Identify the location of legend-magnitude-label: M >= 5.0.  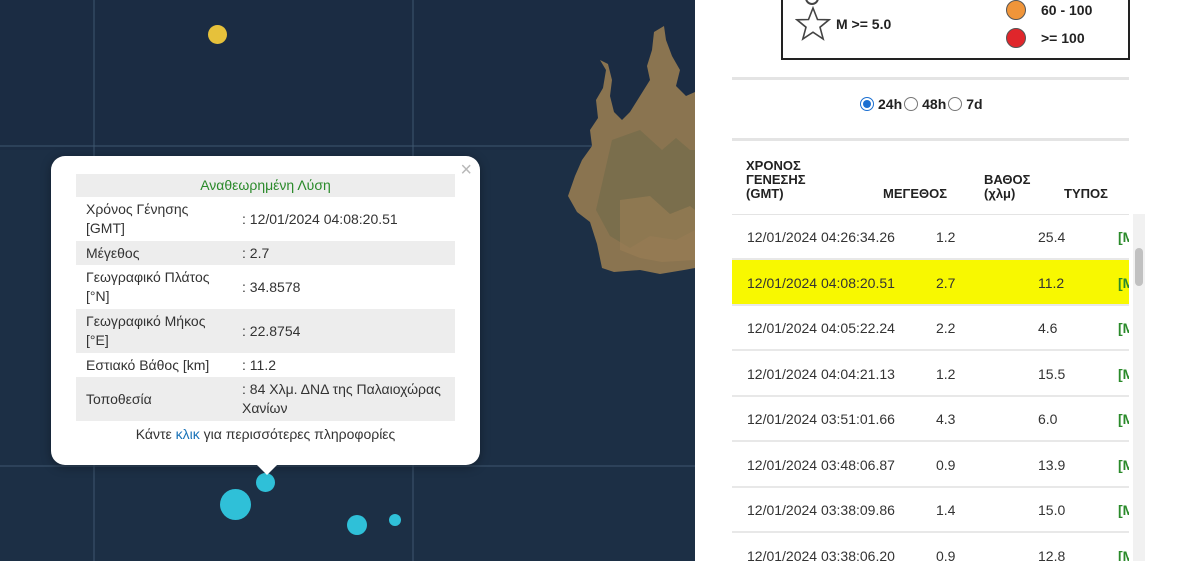
(864, 24).